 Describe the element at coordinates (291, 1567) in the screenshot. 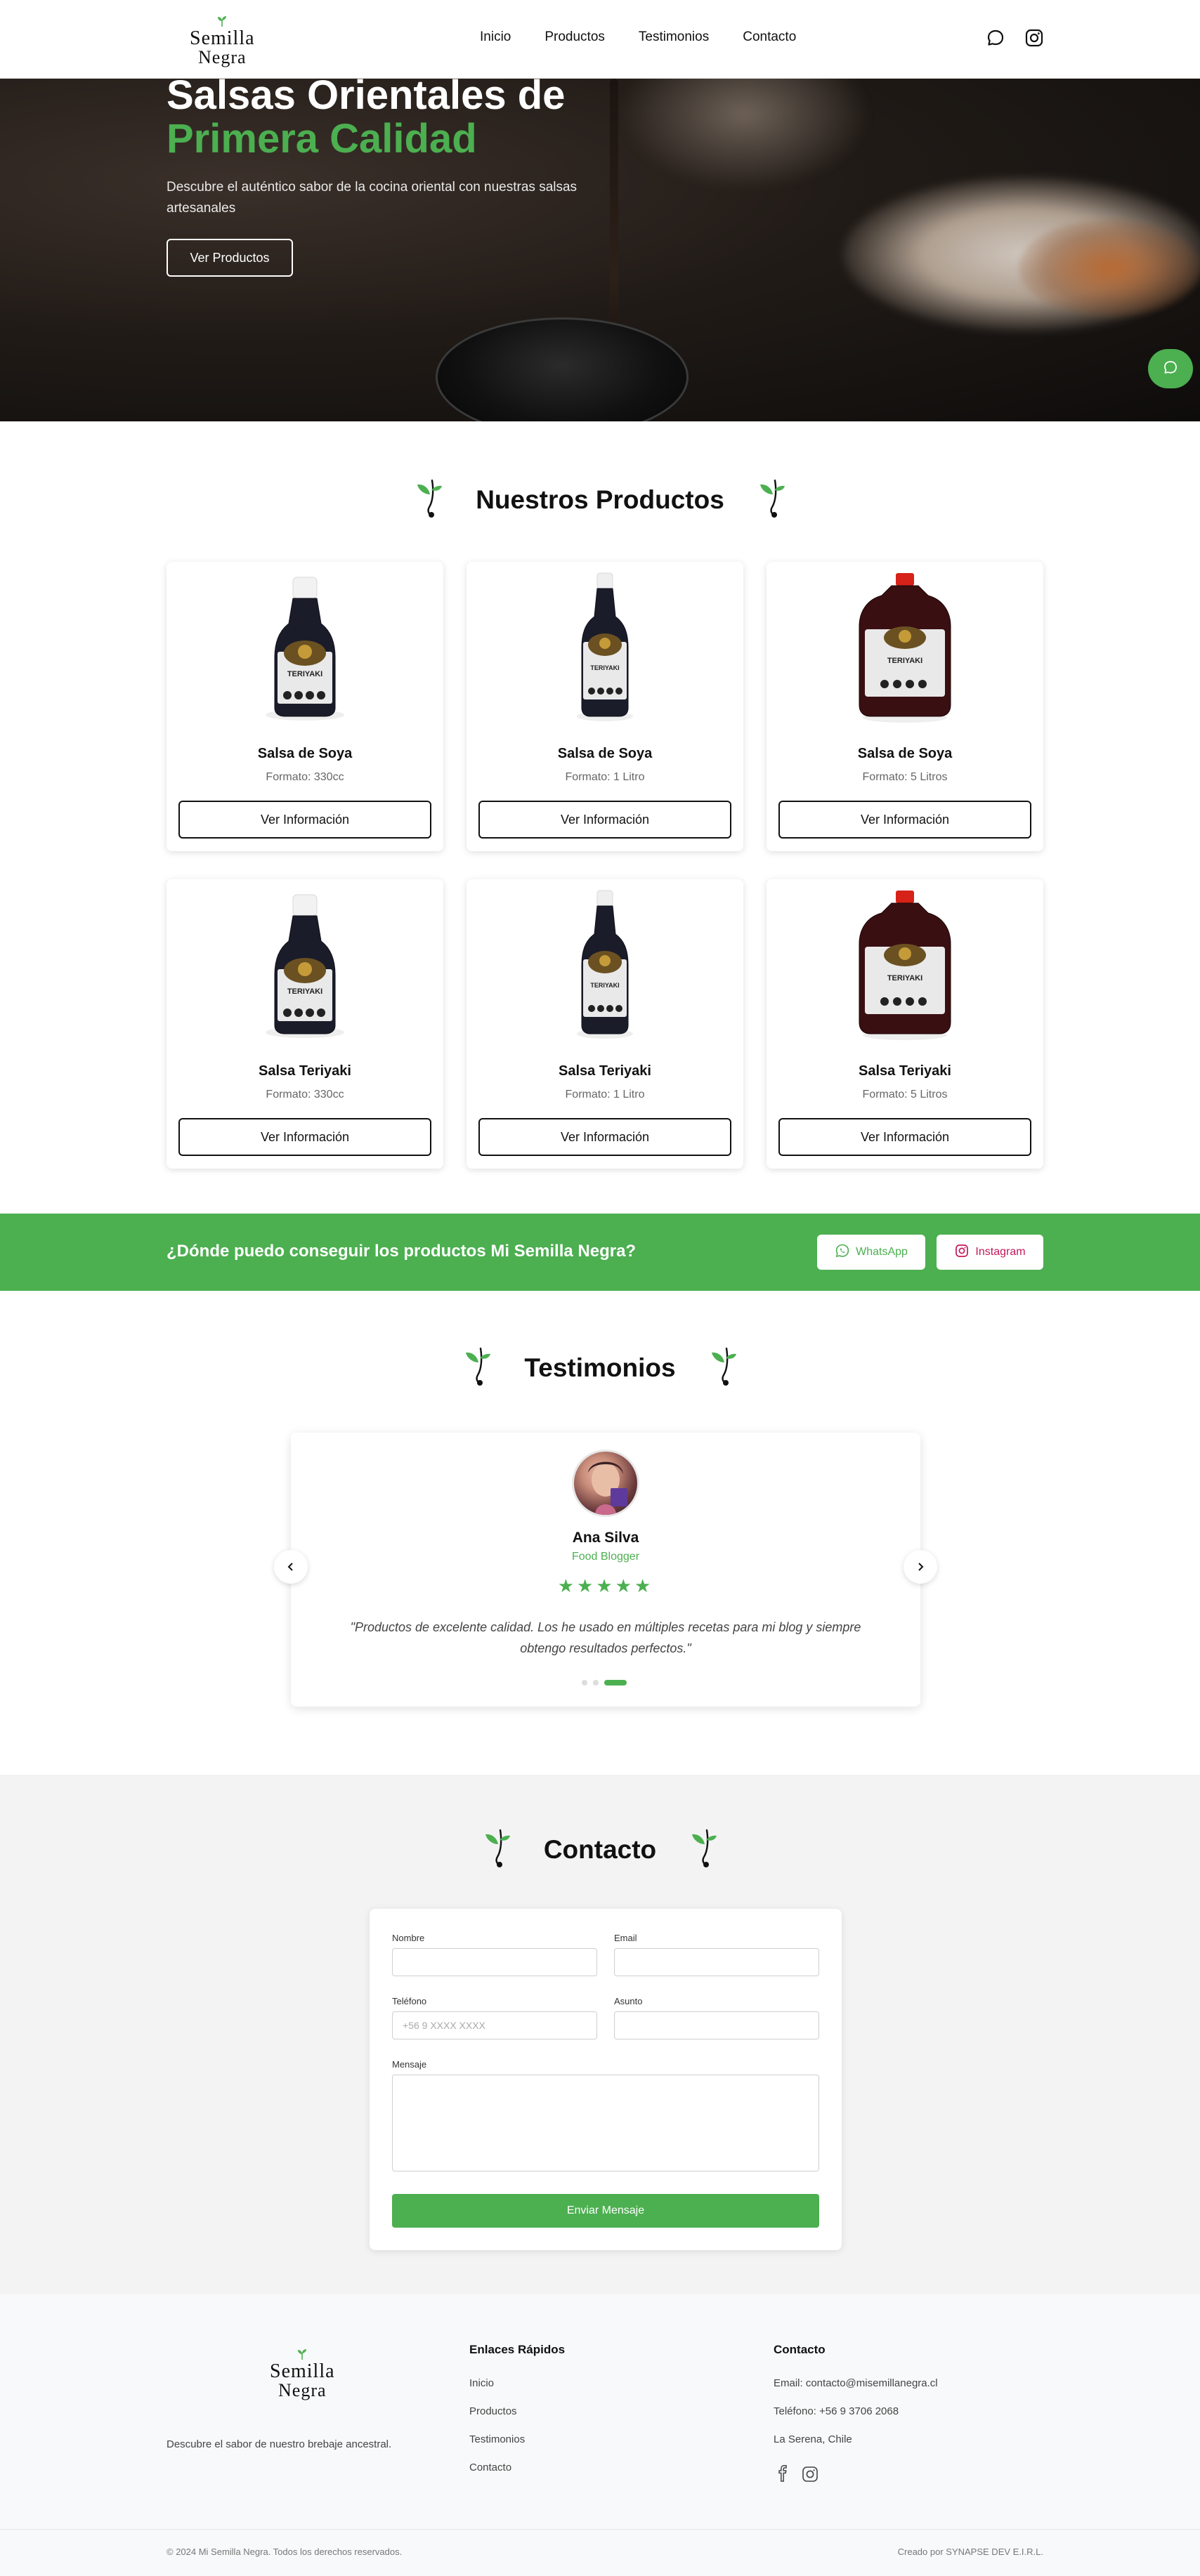

I see `carousel-prev-button` at that location.